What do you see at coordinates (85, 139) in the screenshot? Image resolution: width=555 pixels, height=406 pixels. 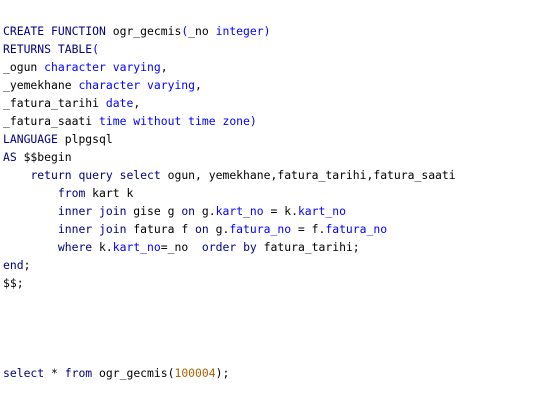 I see `code-token: plpgsql` at bounding box center [85, 139].